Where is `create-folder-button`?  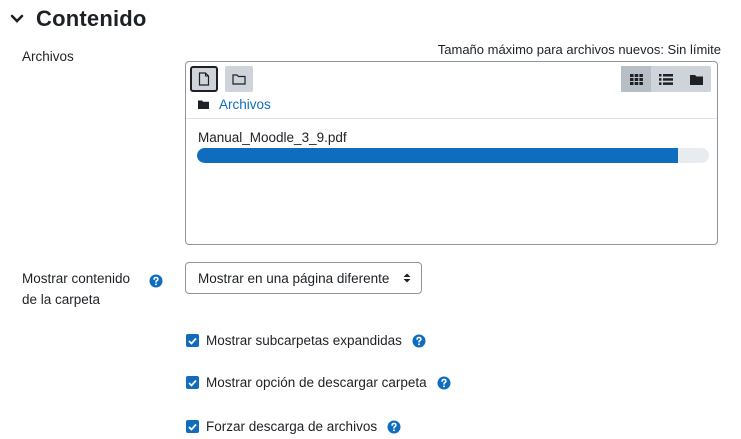
create-folder-button is located at coordinates (239, 79).